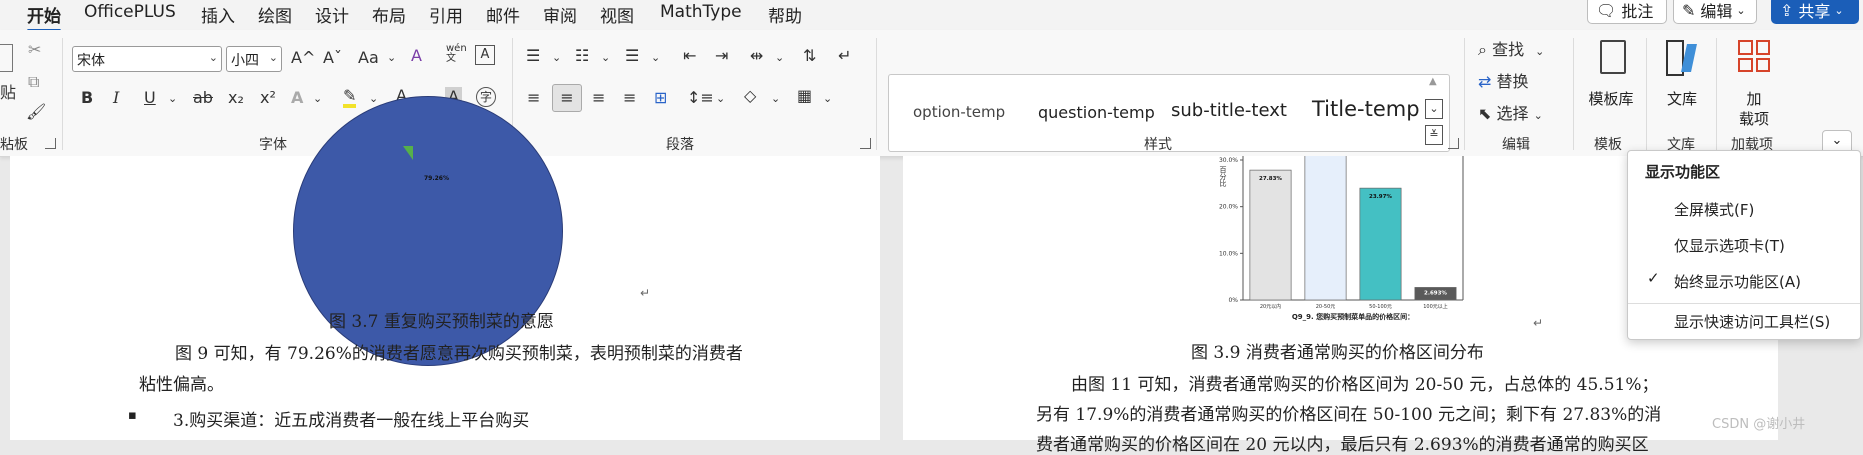 The height and width of the screenshot is (455, 1863). Describe the element at coordinates (1510, 114) in the screenshot. I see `select-button: ⬉ 选择 ⌄` at that location.